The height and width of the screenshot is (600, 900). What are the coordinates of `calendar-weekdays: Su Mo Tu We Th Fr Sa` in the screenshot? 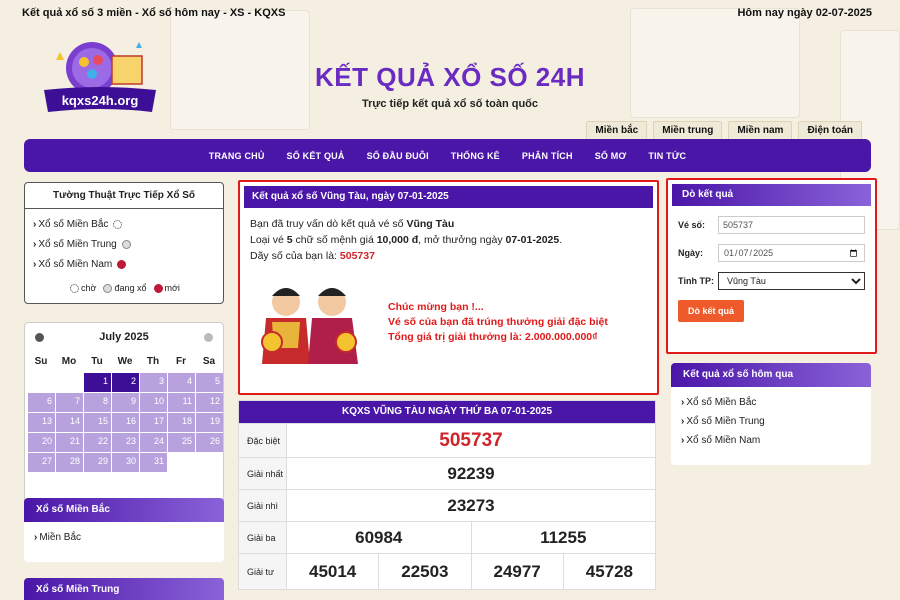 It's located at (124, 362).